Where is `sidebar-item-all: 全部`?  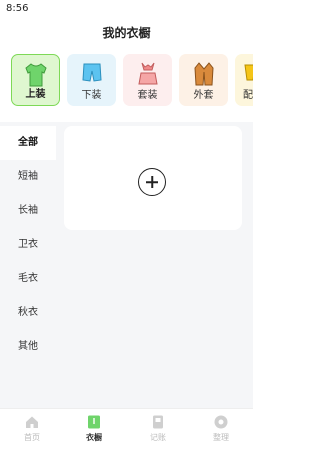
sidebar-item-all: 全部 is located at coordinates (28, 143).